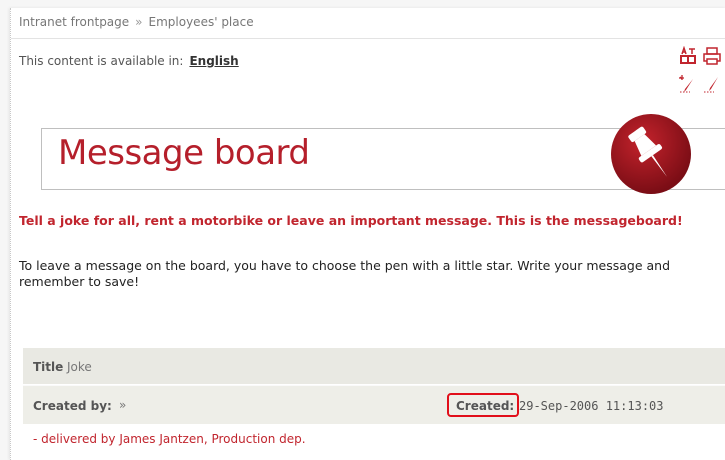 The image size is (725, 460). I want to click on title-value: Joke, so click(79, 367).